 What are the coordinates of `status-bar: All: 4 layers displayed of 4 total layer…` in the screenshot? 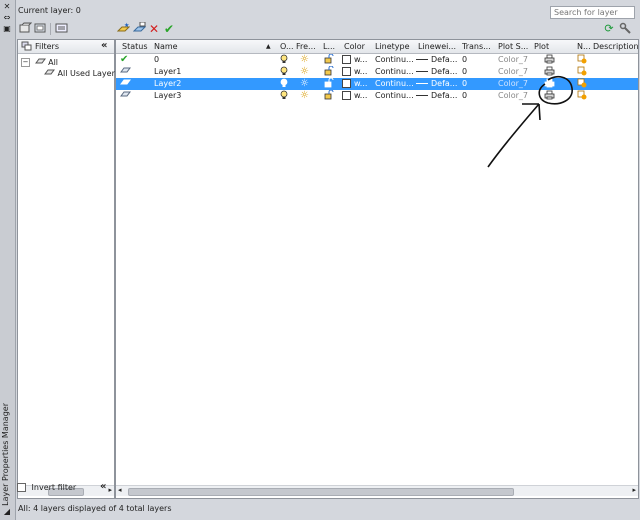 It's located at (327, 509).